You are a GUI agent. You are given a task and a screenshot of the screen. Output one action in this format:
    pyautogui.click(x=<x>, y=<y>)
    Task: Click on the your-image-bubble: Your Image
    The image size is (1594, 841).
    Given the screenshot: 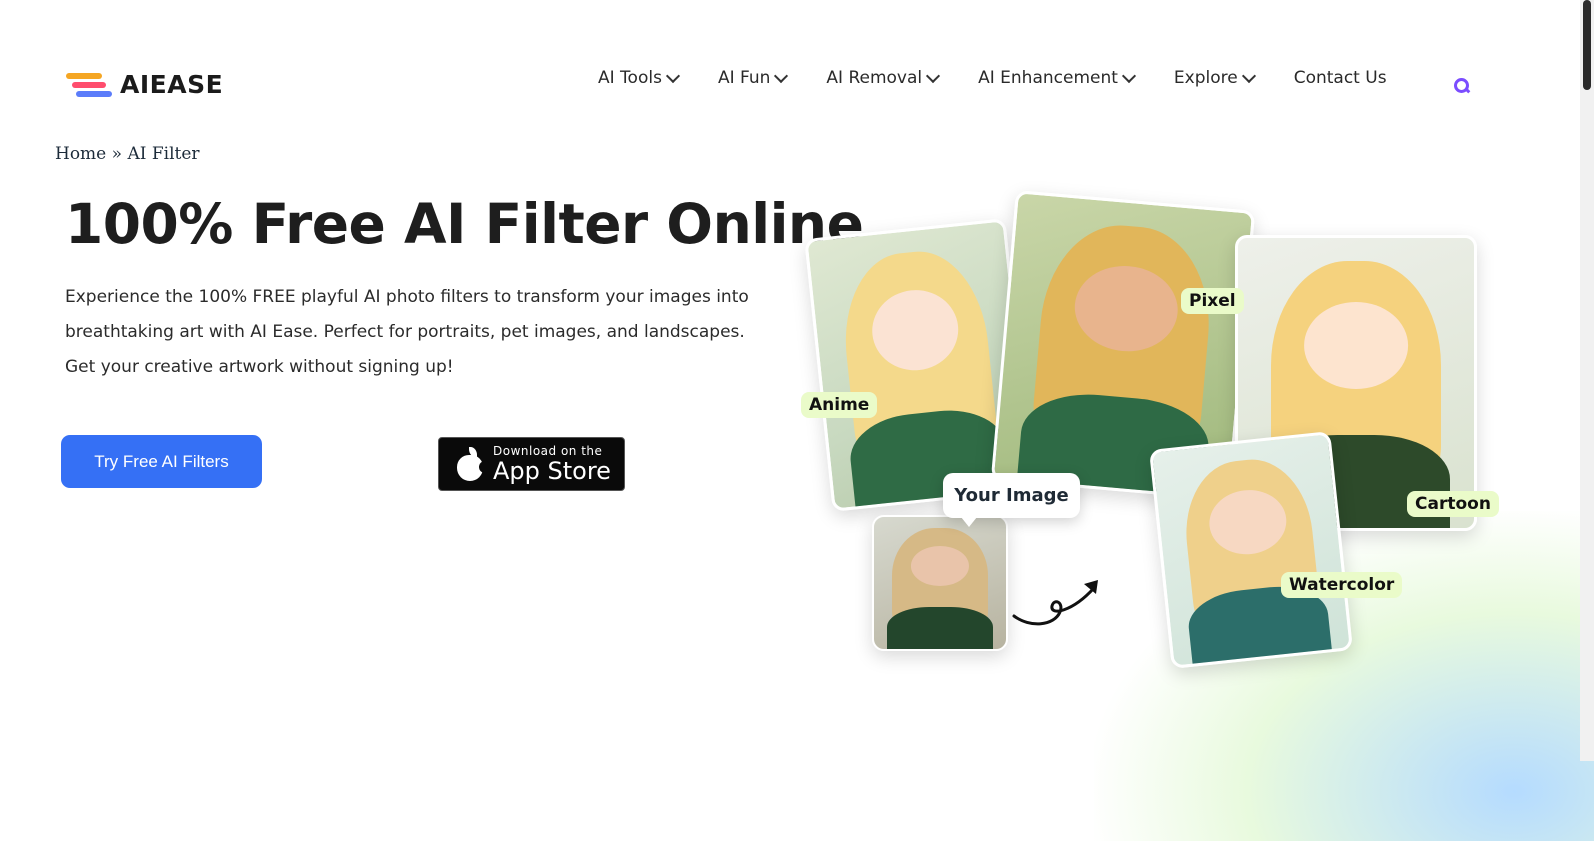 What is the action you would take?
    pyautogui.click(x=1011, y=500)
    